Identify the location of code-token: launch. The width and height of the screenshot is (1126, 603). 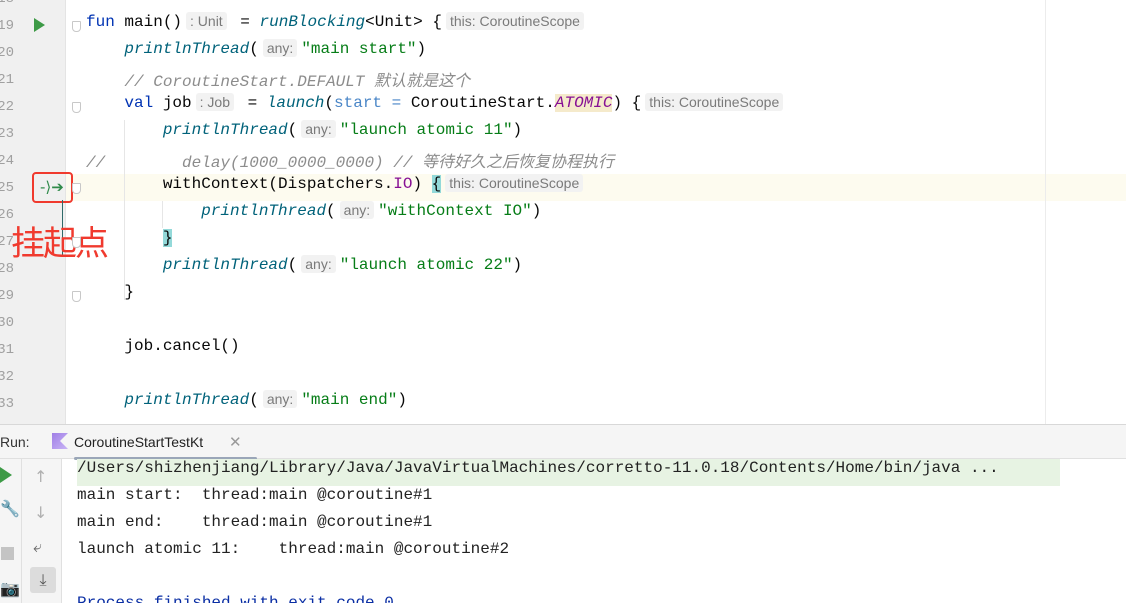
(295, 103).